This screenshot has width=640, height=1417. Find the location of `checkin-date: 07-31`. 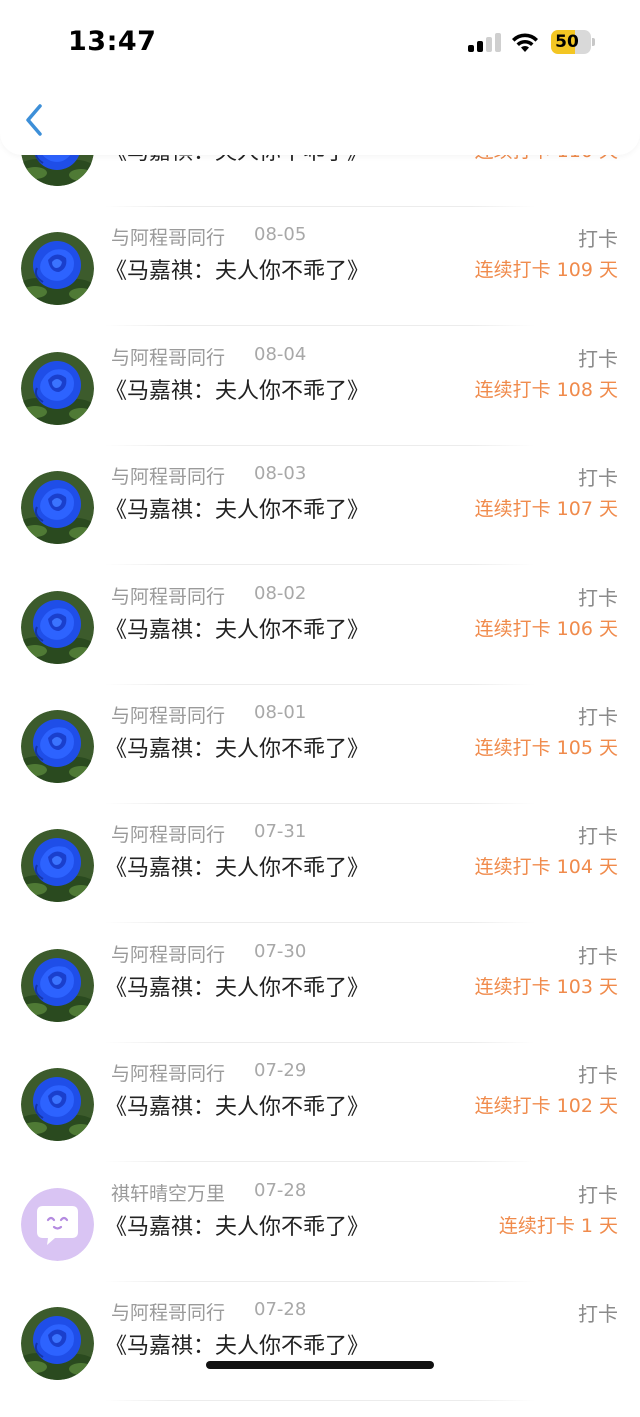

checkin-date: 07-31 is located at coordinates (280, 832).